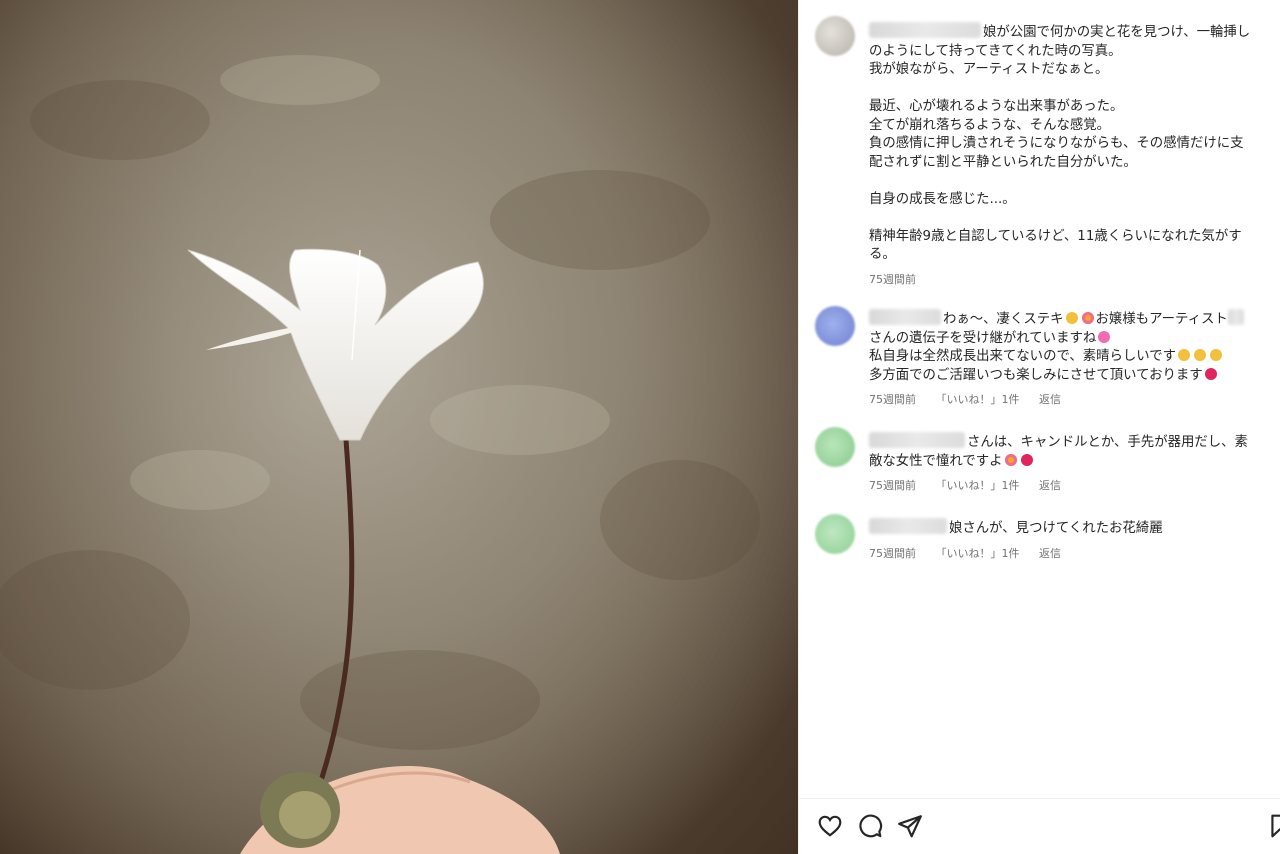  Describe the element at coordinates (1235, 317) in the screenshot. I see `mentioned-username` at that location.